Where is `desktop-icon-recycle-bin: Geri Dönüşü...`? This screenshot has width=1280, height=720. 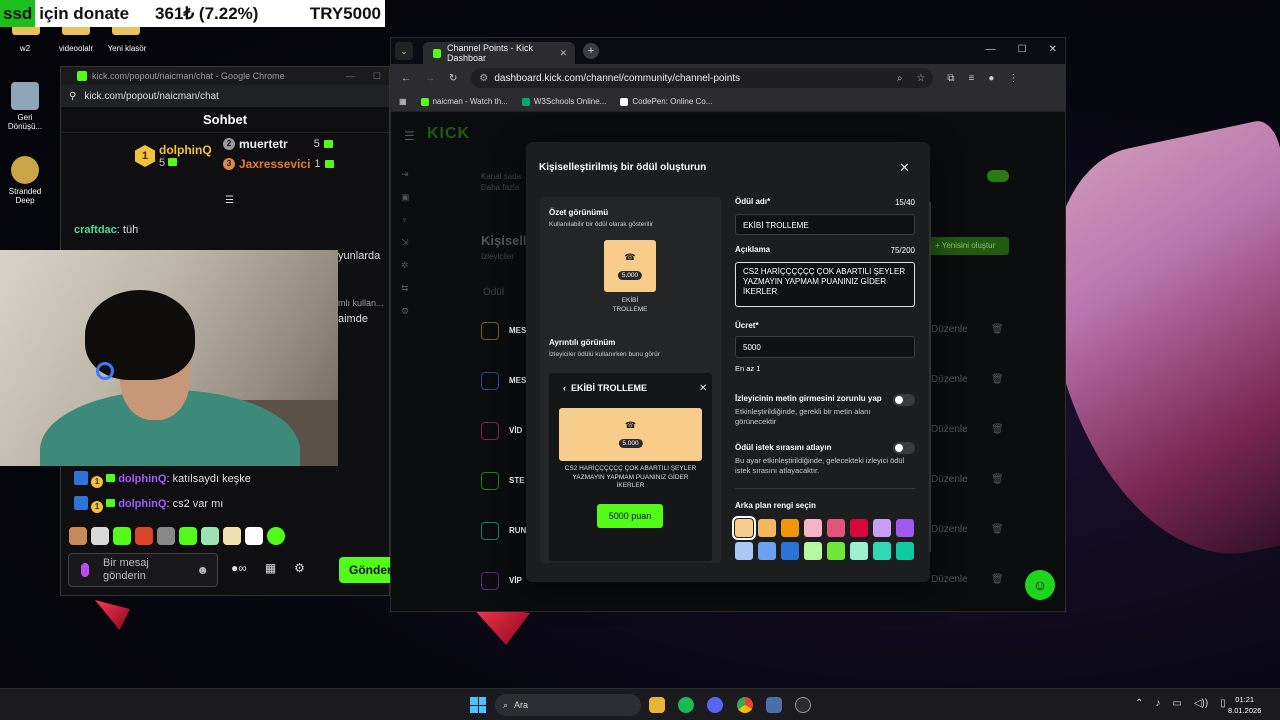 desktop-icon-recycle-bin: Geri Dönüşü... is located at coordinates (26, 106).